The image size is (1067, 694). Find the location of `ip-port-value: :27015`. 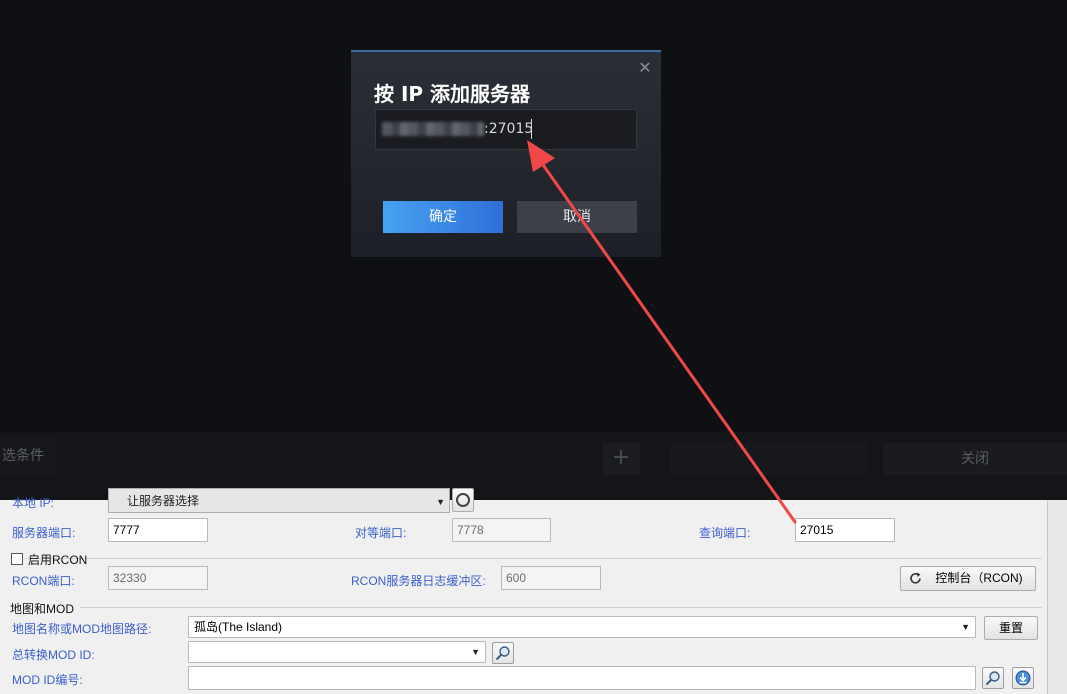

ip-port-value: :27015 is located at coordinates (509, 129).